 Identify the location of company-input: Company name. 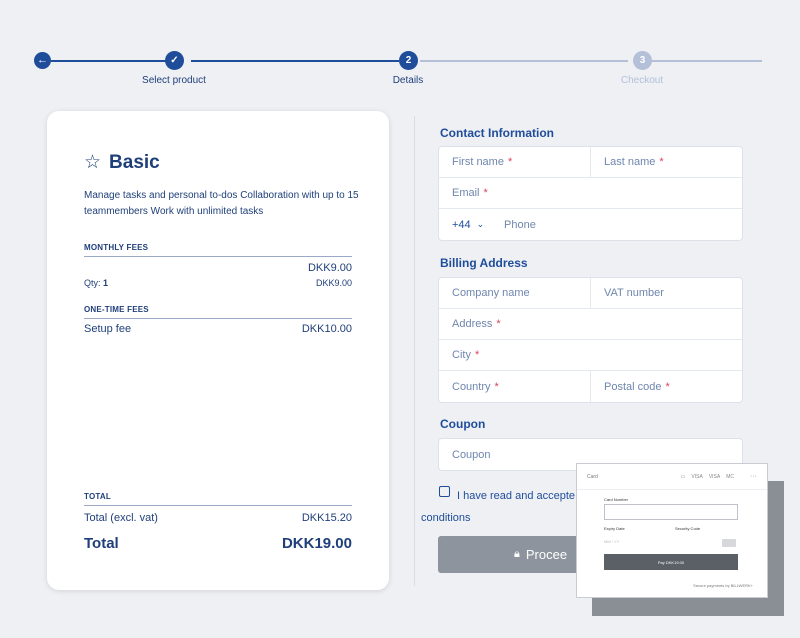
(514, 293).